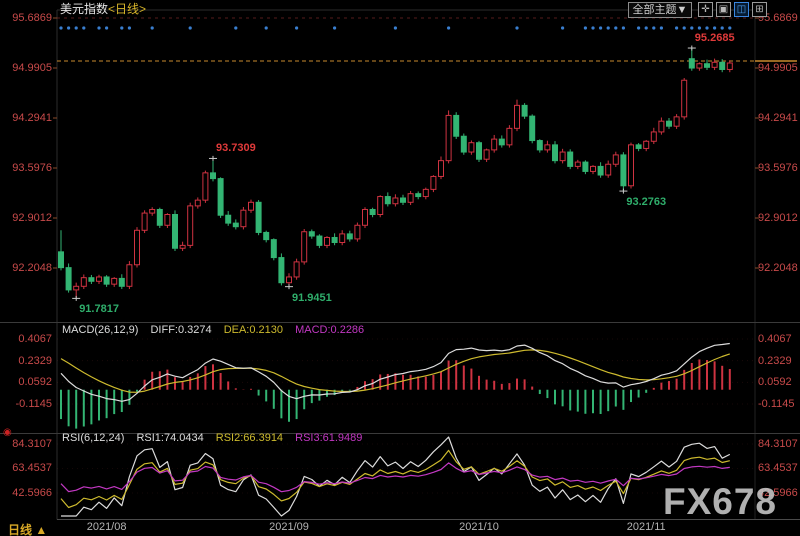 This screenshot has height=536, width=800. What do you see at coordinates (41, 529) in the screenshot?
I see `triangle-up-icon: ▲` at bounding box center [41, 529].